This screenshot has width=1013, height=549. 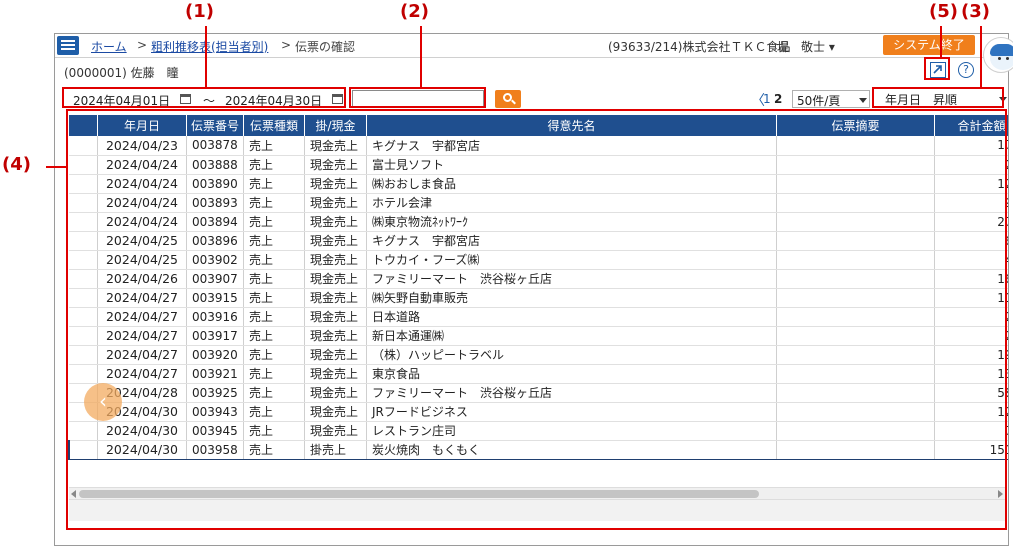 What do you see at coordinates (508, 99) in the screenshot?
I see `search-button` at bounding box center [508, 99].